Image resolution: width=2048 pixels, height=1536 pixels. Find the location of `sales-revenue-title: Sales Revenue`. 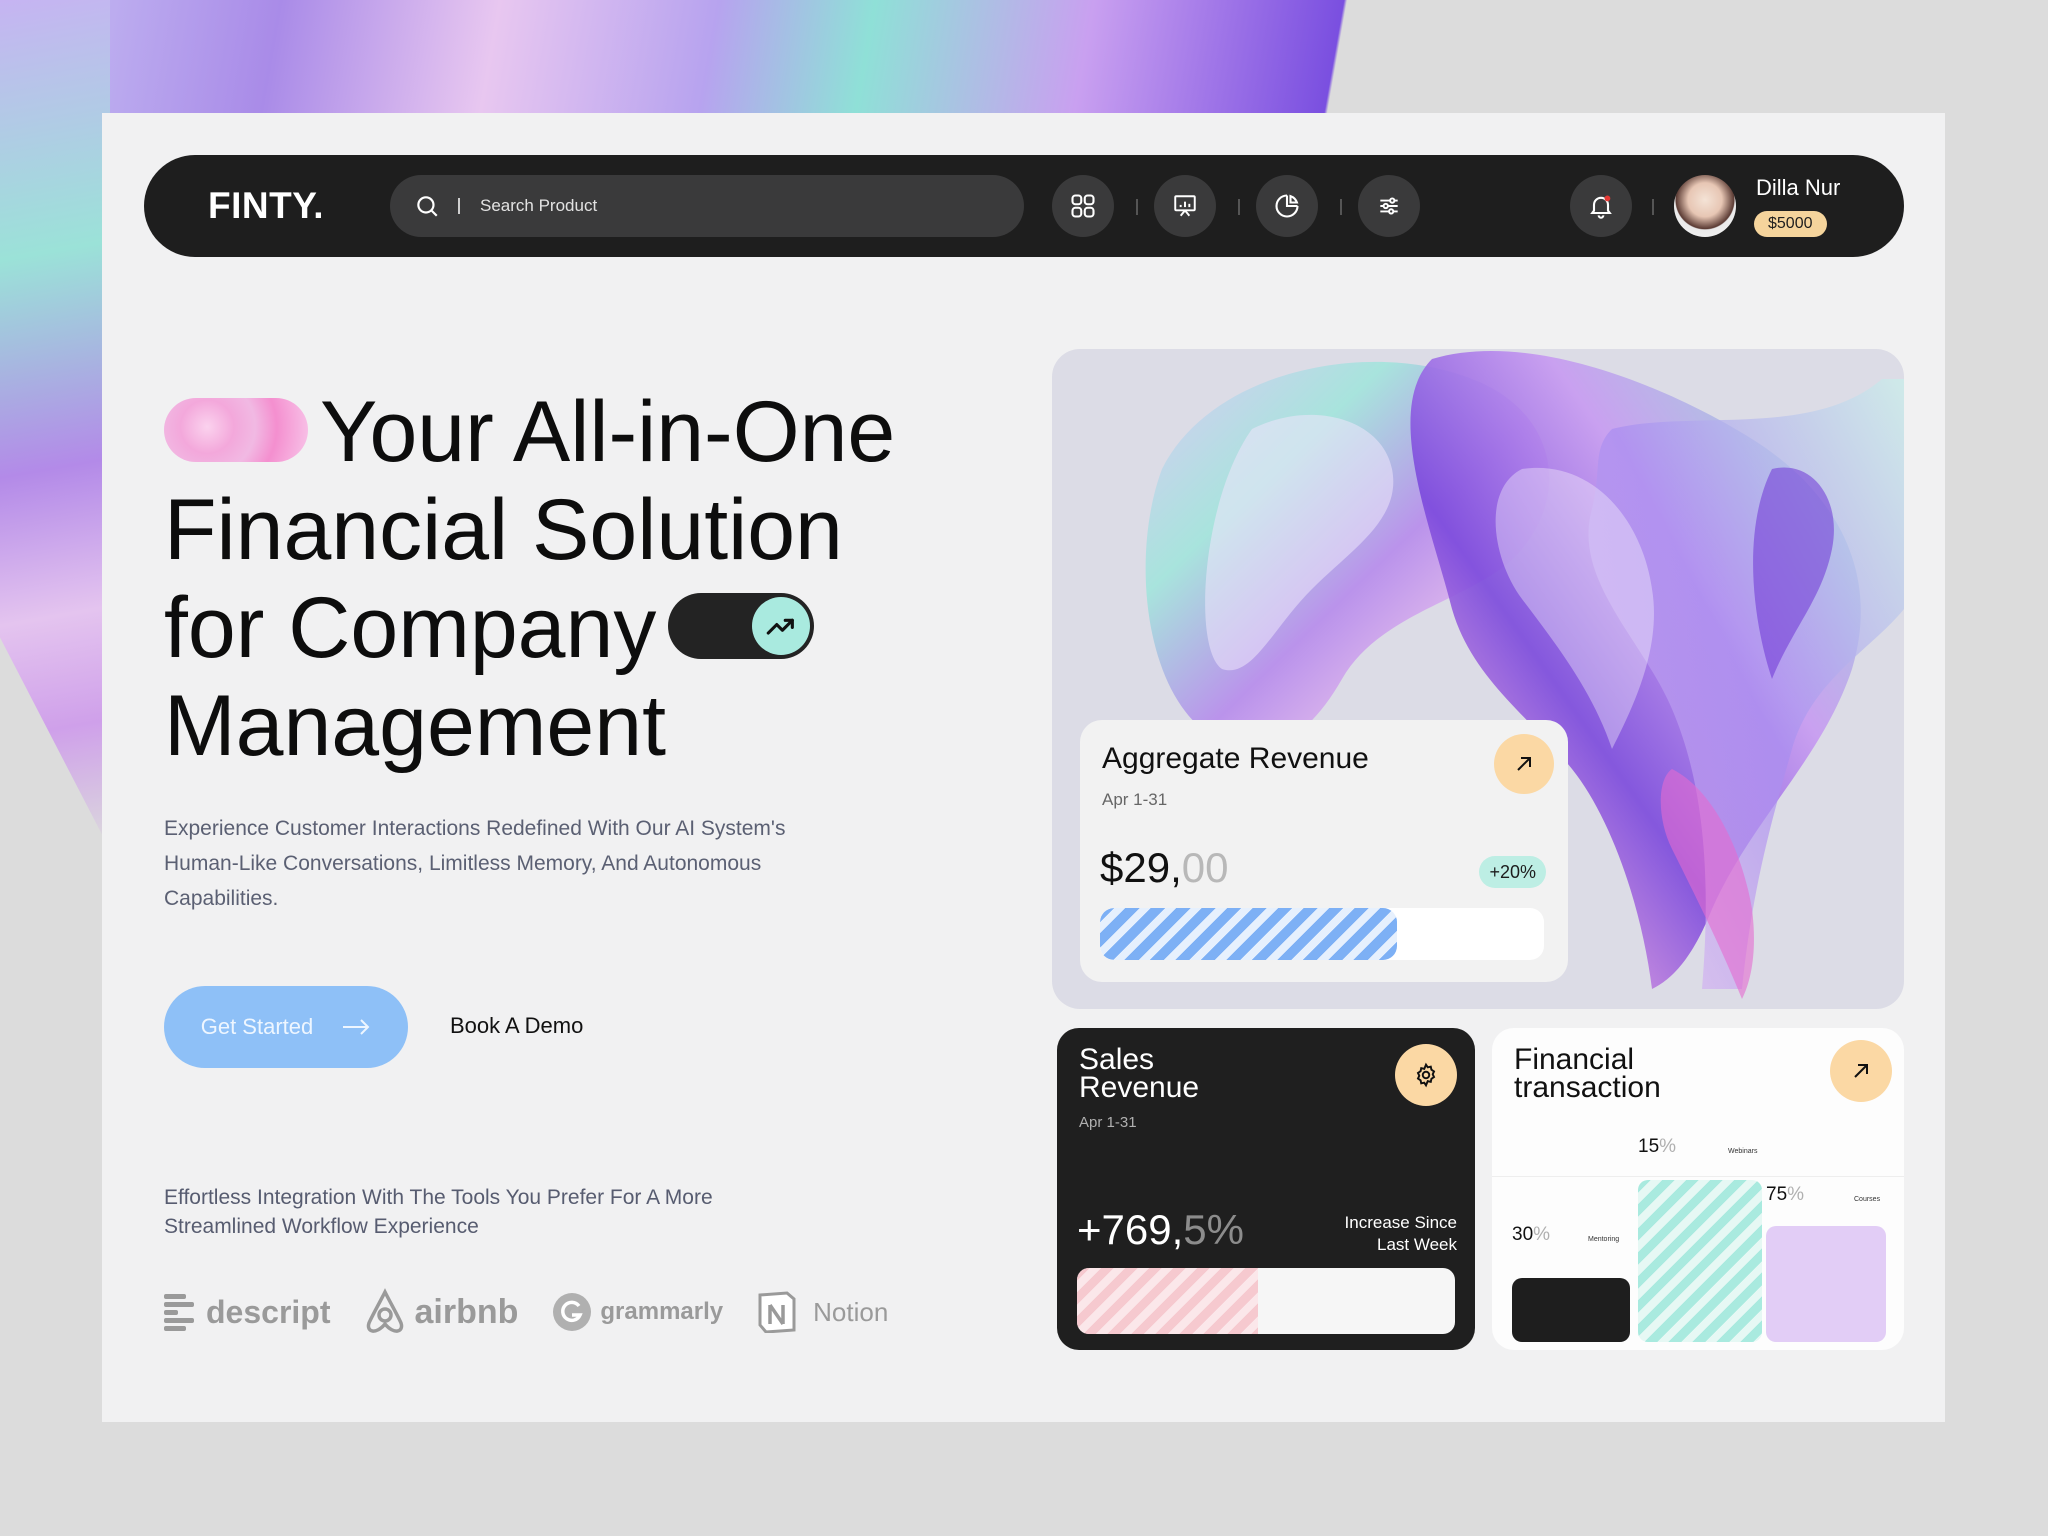

sales-revenue-title: Sales Revenue is located at coordinates (1139, 1074).